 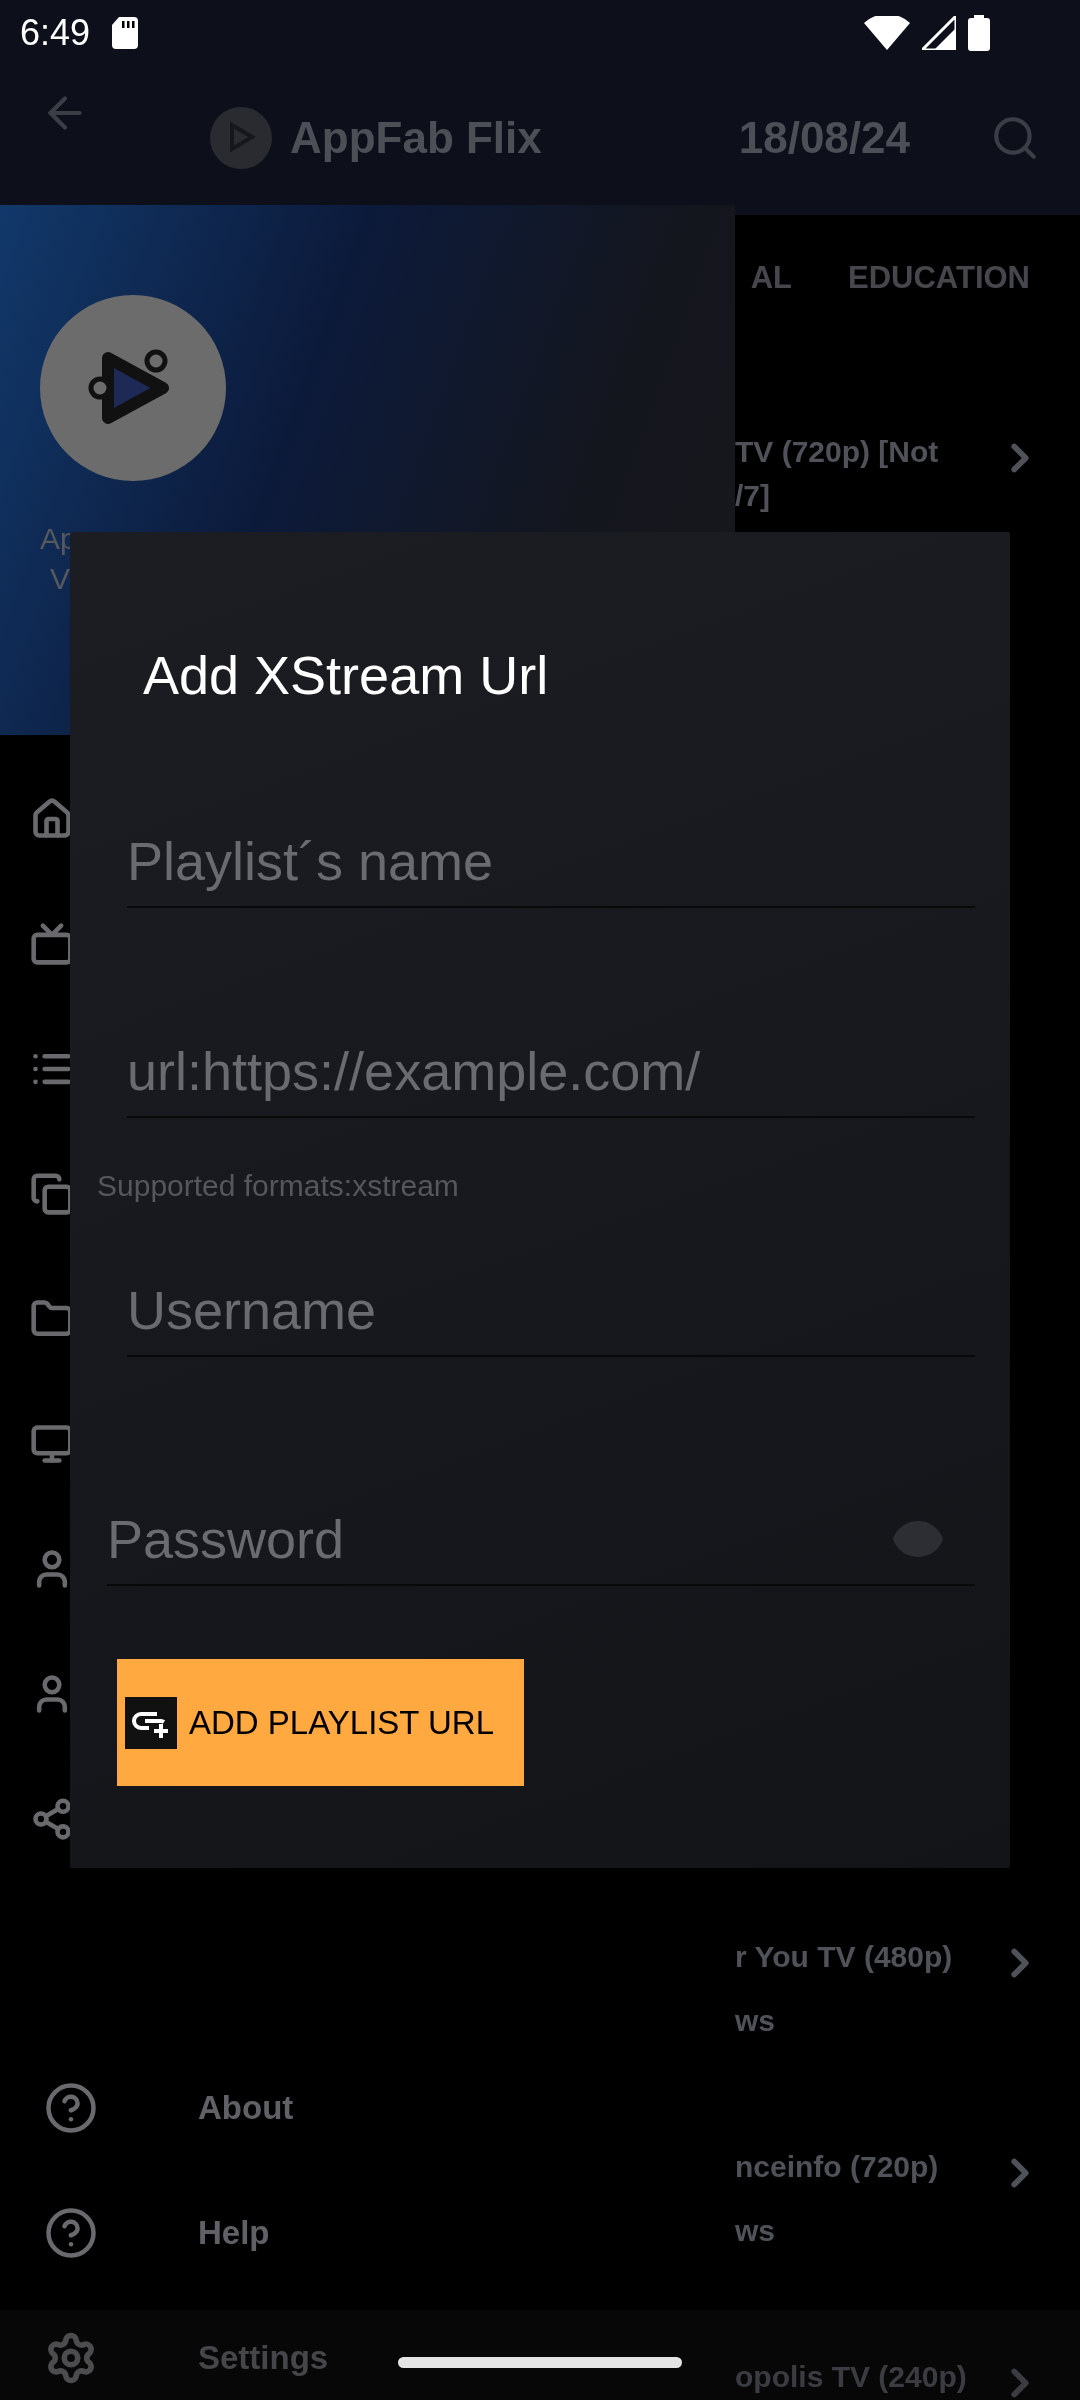 I want to click on channel-title: r You TV (480p), so click(x=844, y=1957).